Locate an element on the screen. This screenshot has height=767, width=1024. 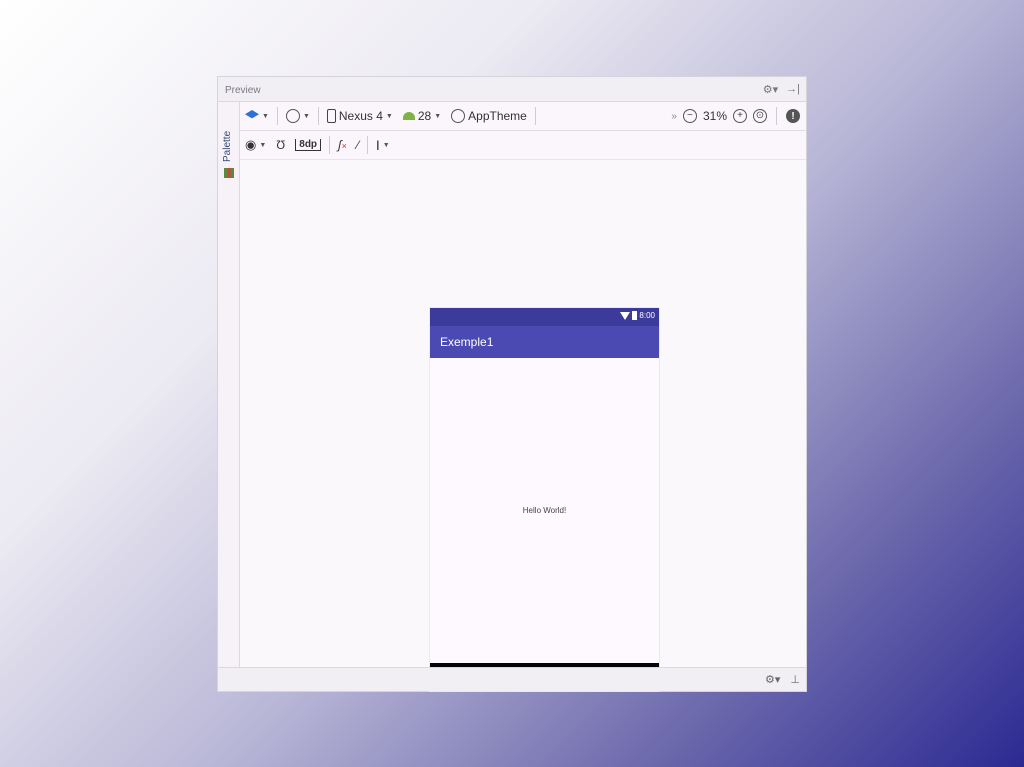
device-dropdown: Nexus 4 ▼ is located at coordinates (360, 116).